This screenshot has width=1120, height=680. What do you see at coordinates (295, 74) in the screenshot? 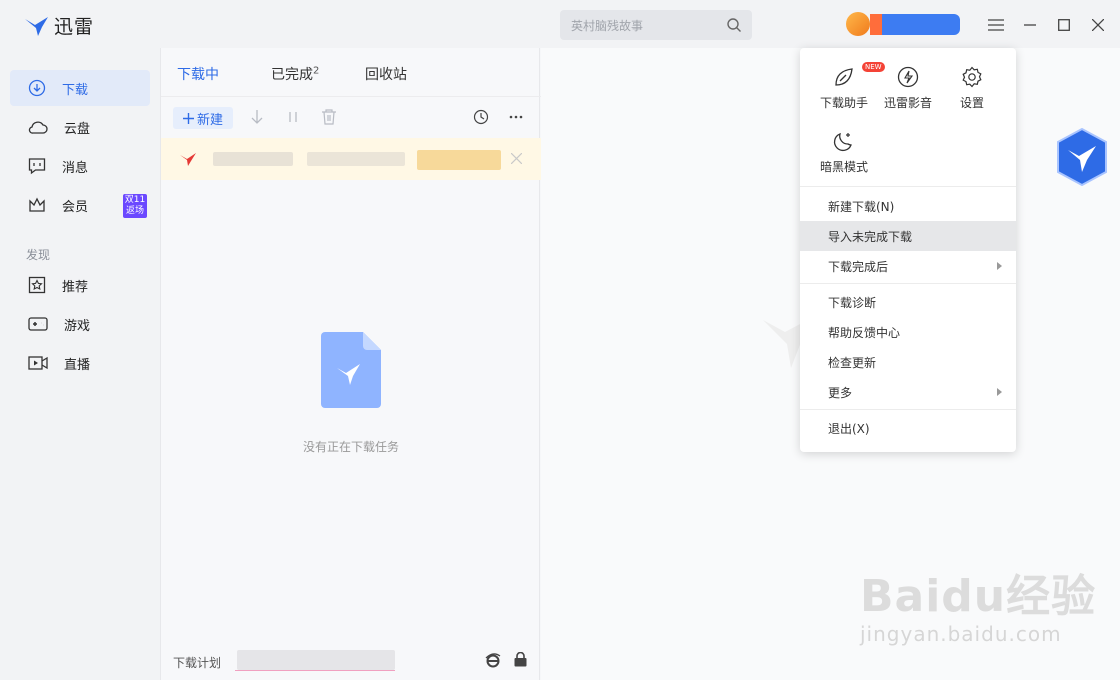
I see `tab-completed: 已完成2` at bounding box center [295, 74].